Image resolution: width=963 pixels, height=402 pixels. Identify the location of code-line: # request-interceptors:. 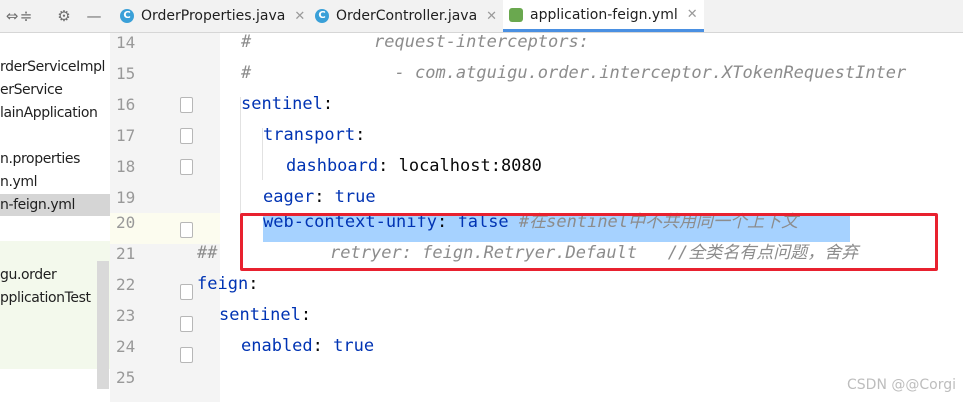
(415, 42).